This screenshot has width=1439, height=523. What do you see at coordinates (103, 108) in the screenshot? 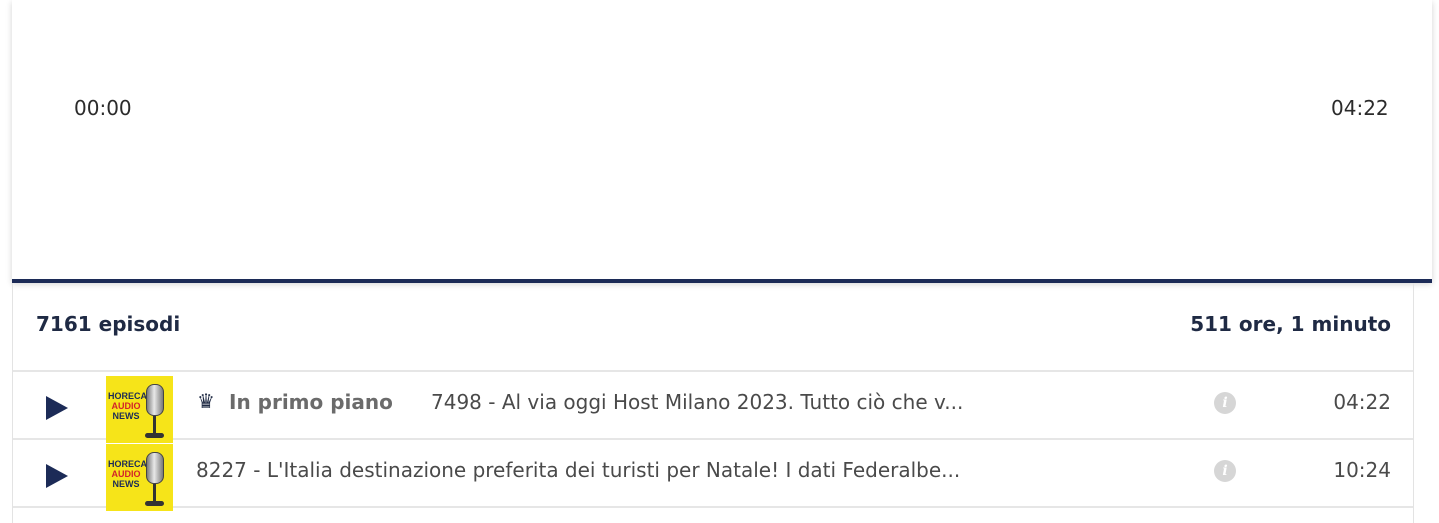
I see `current-time: 00:00` at bounding box center [103, 108].